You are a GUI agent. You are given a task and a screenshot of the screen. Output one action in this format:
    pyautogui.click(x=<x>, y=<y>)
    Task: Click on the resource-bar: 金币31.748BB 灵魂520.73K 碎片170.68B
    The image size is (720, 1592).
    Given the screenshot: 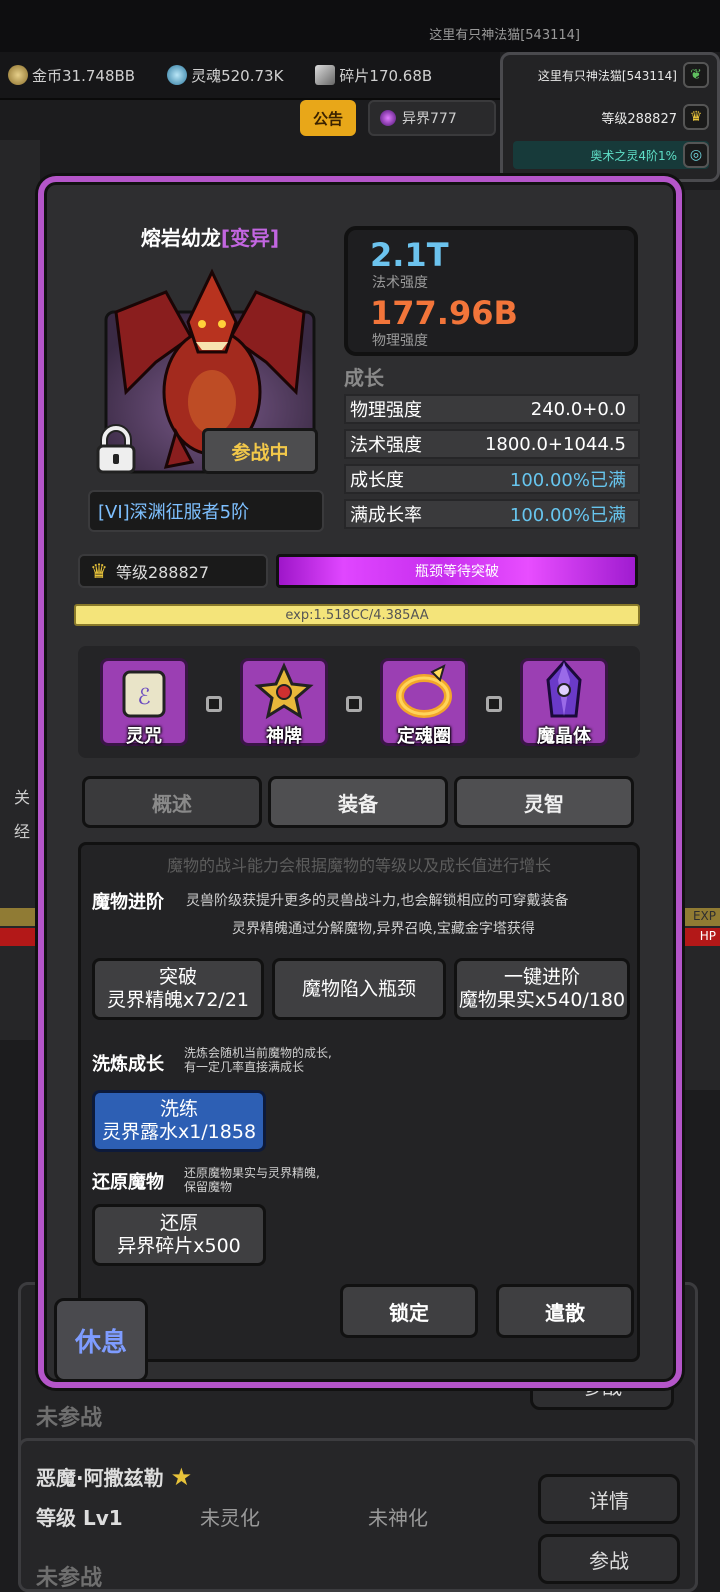 What is the action you would take?
    pyautogui.click(x=250, y=76)
    